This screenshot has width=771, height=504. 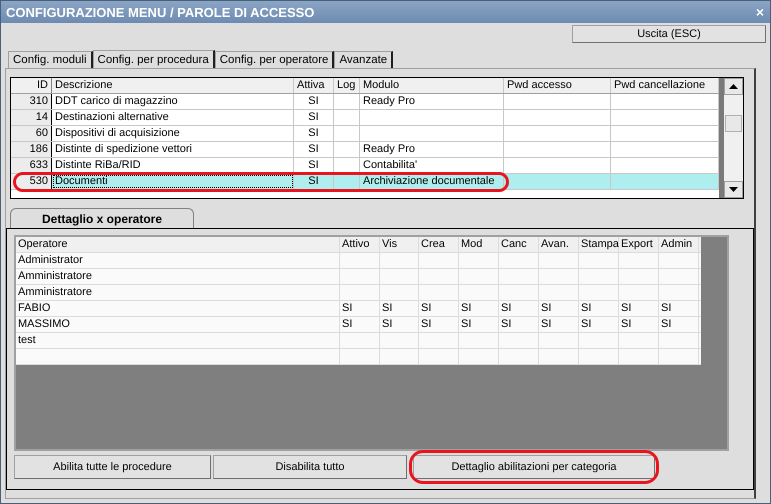 What do you see at coordinates (274, 59) in the screenshot?
I see `tab: Config. per operatore` at bounding box center [274, 59].